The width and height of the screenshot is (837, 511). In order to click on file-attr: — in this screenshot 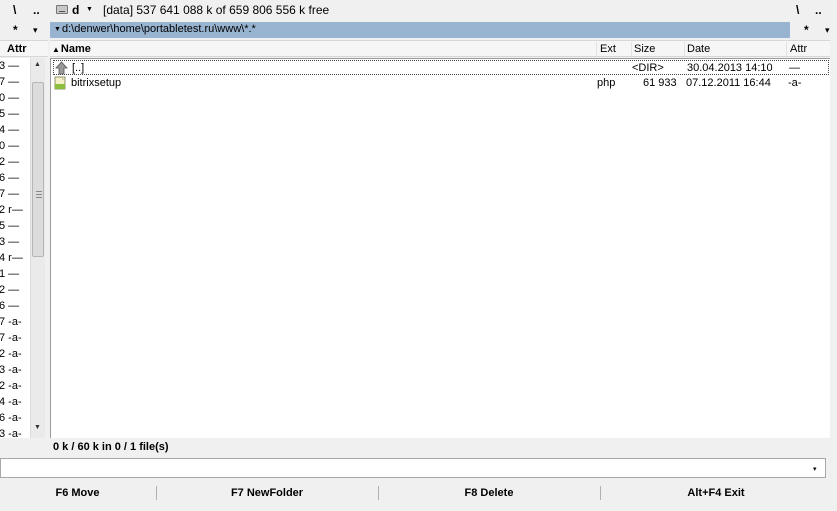, I will do `click(794, 68)`.